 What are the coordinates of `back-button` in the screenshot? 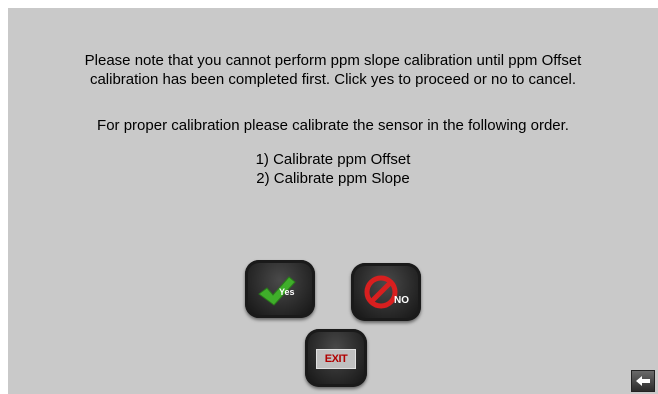 It's located at (643, 381).